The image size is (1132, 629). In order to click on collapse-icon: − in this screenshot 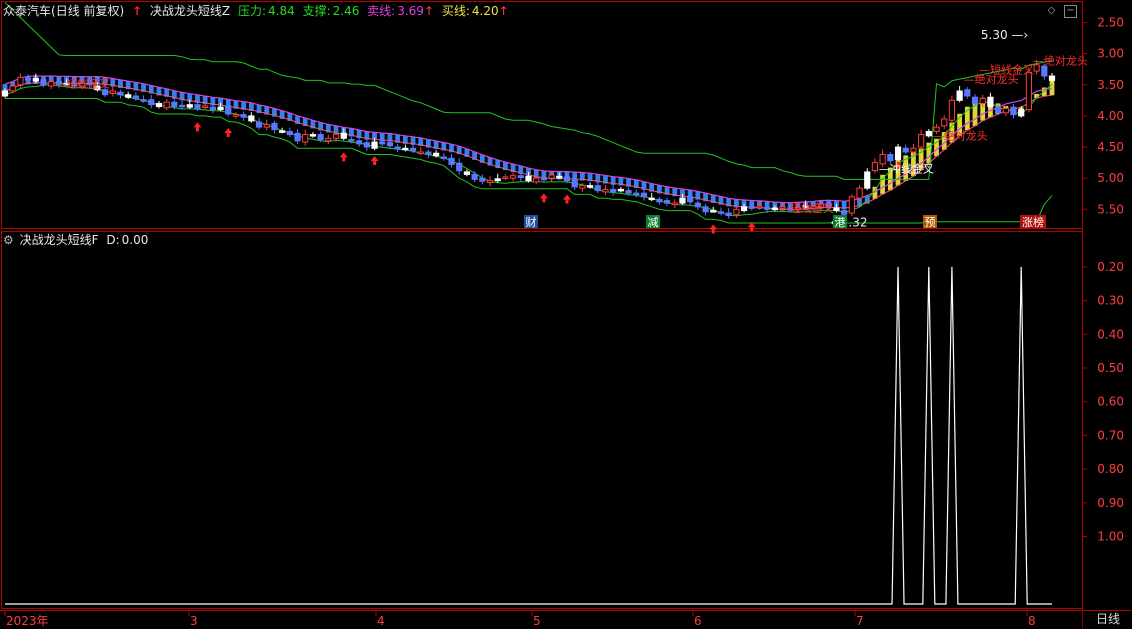, I will do `click(1070, 11)`.